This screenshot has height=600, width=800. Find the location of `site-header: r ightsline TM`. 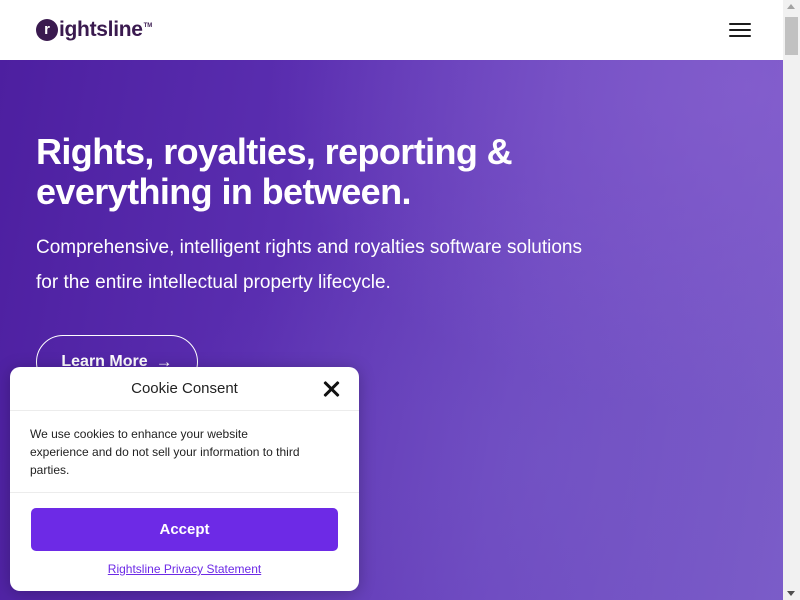

site-header: r ightsline TM is located at coordinates (391, 30).